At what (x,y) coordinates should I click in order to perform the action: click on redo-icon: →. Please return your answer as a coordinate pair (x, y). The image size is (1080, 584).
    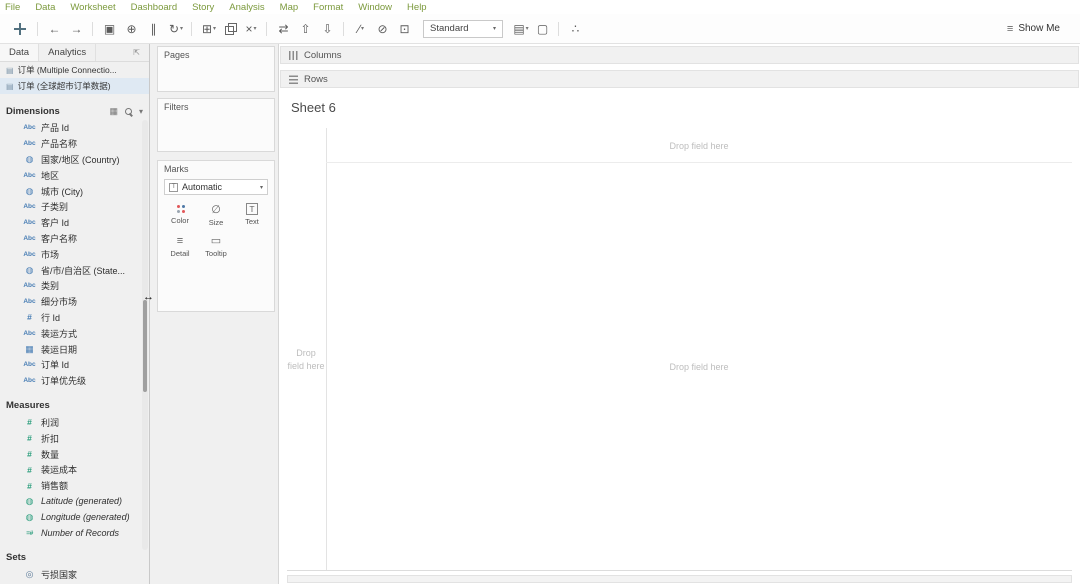
    Looking at the image, I should click on (77, 29).